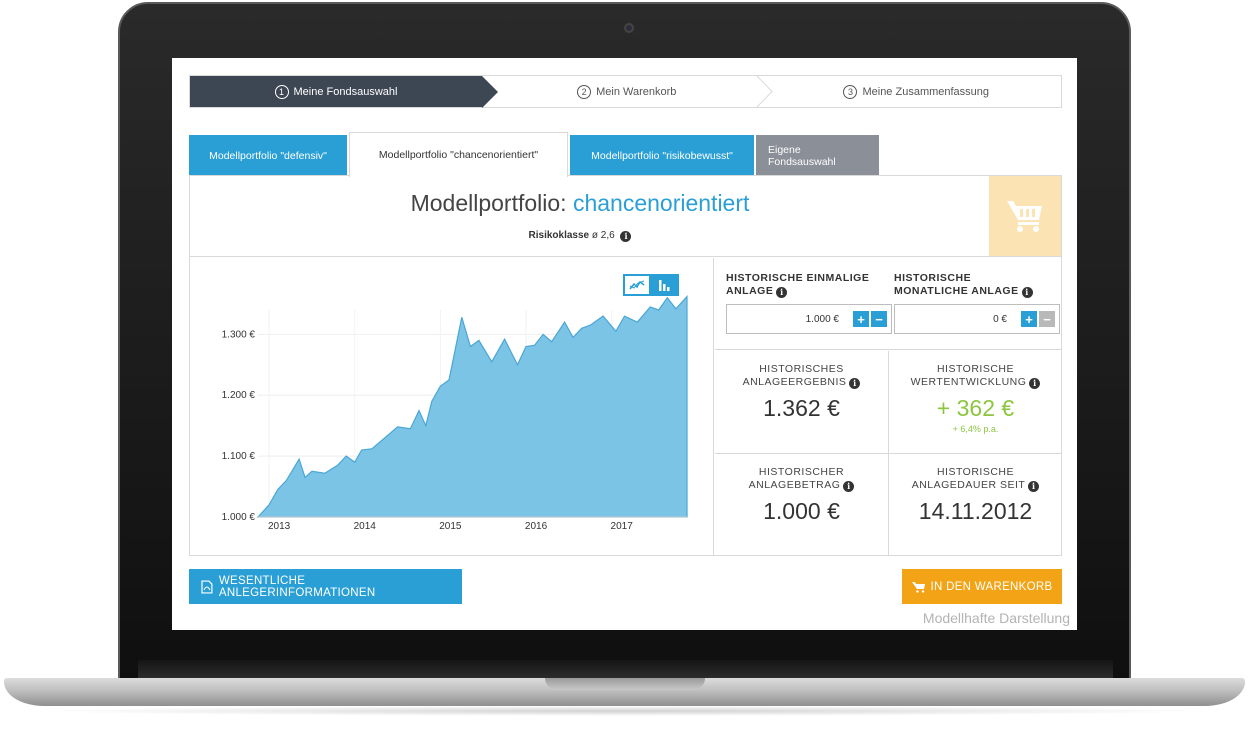 The height and width of the screenshot is (731, 1249). I want to click on step-label: Meine Zusammenfassung, so click(926, 91).